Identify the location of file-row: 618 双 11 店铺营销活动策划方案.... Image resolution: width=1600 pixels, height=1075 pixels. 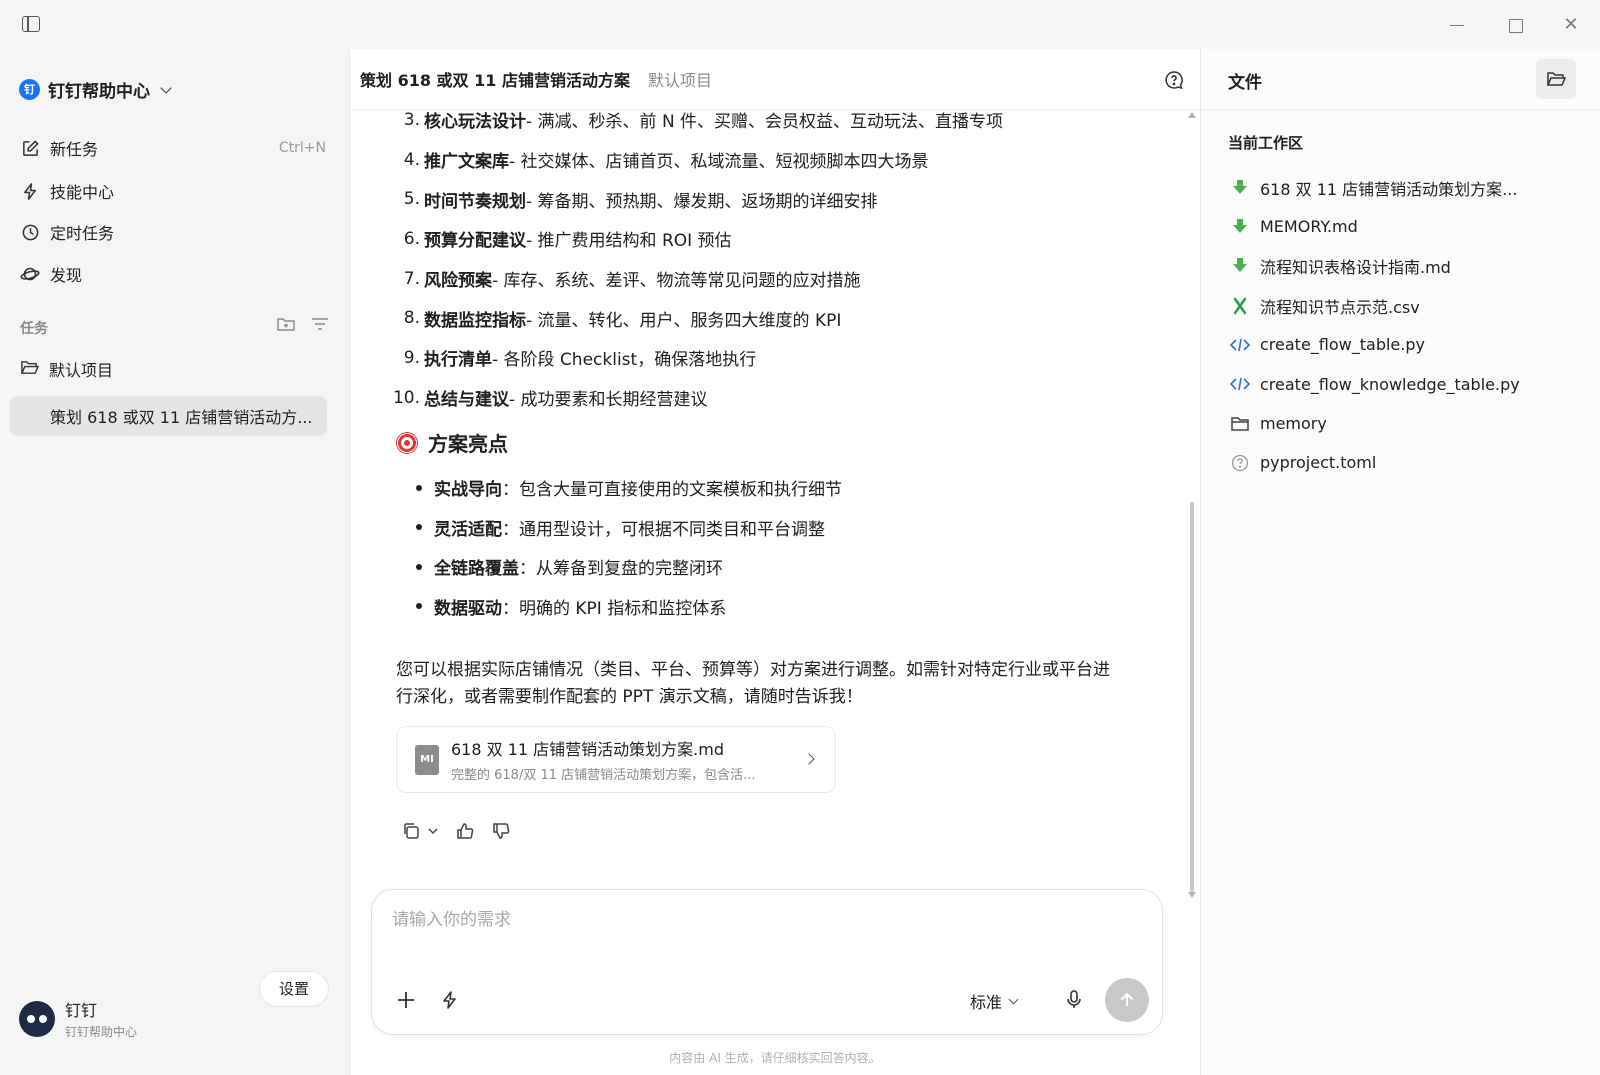
(1410, 187).